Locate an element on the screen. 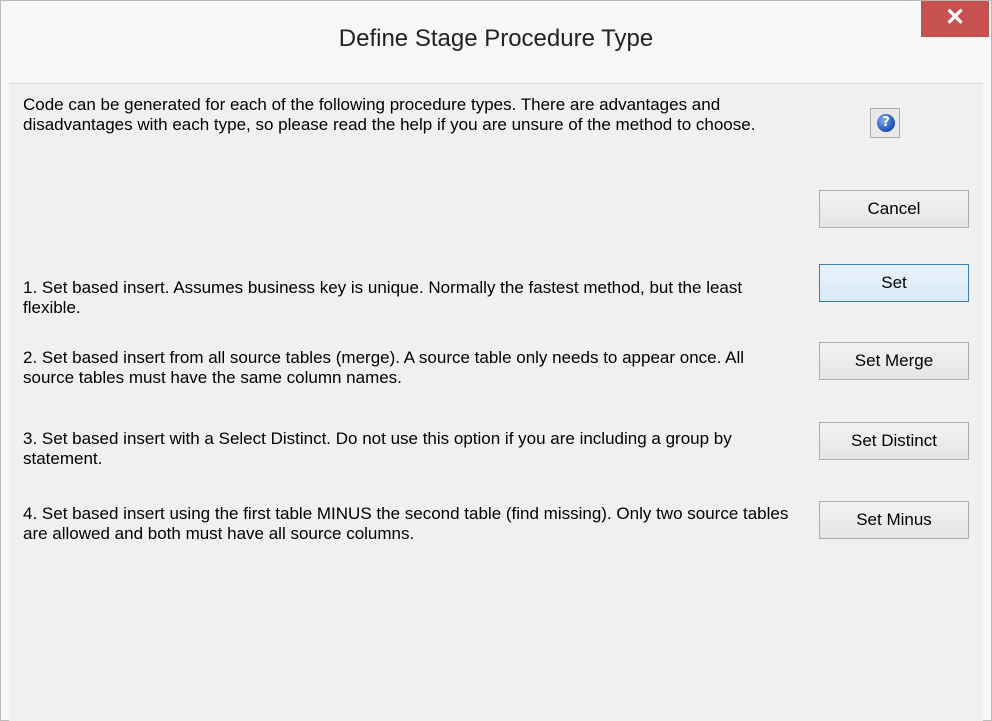 The width and height of the screenshot is (992, 721). close-icon: ✕ is located at coordinates (955, 17).